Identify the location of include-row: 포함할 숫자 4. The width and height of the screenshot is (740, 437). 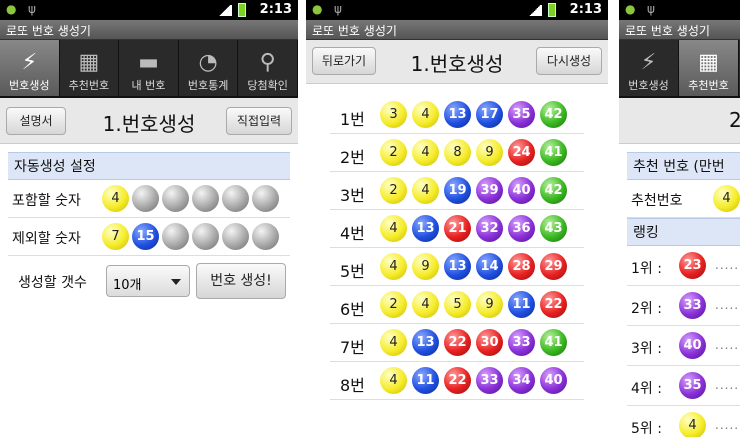
(149, 199).